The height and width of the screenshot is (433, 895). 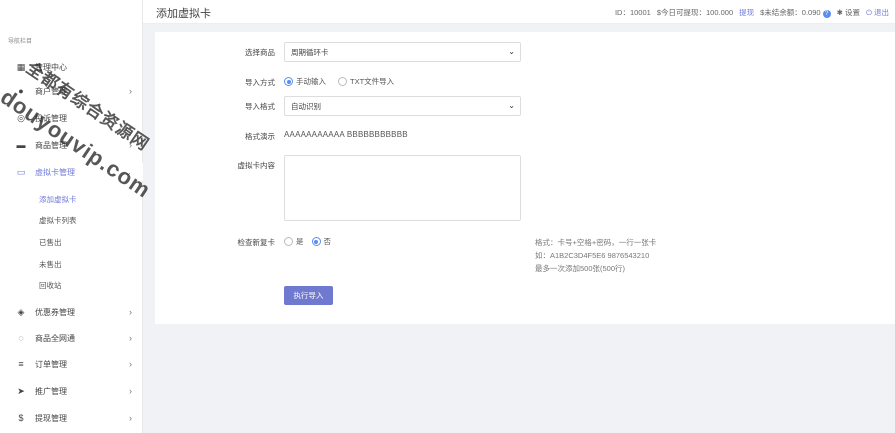 I want to click on power-icon: ⏻, so click(x=868, y=12).